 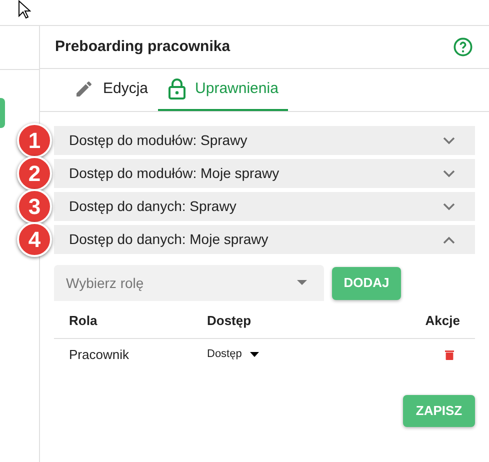 I want to click on column-header: Dostęp, so click(x=229, y=321).